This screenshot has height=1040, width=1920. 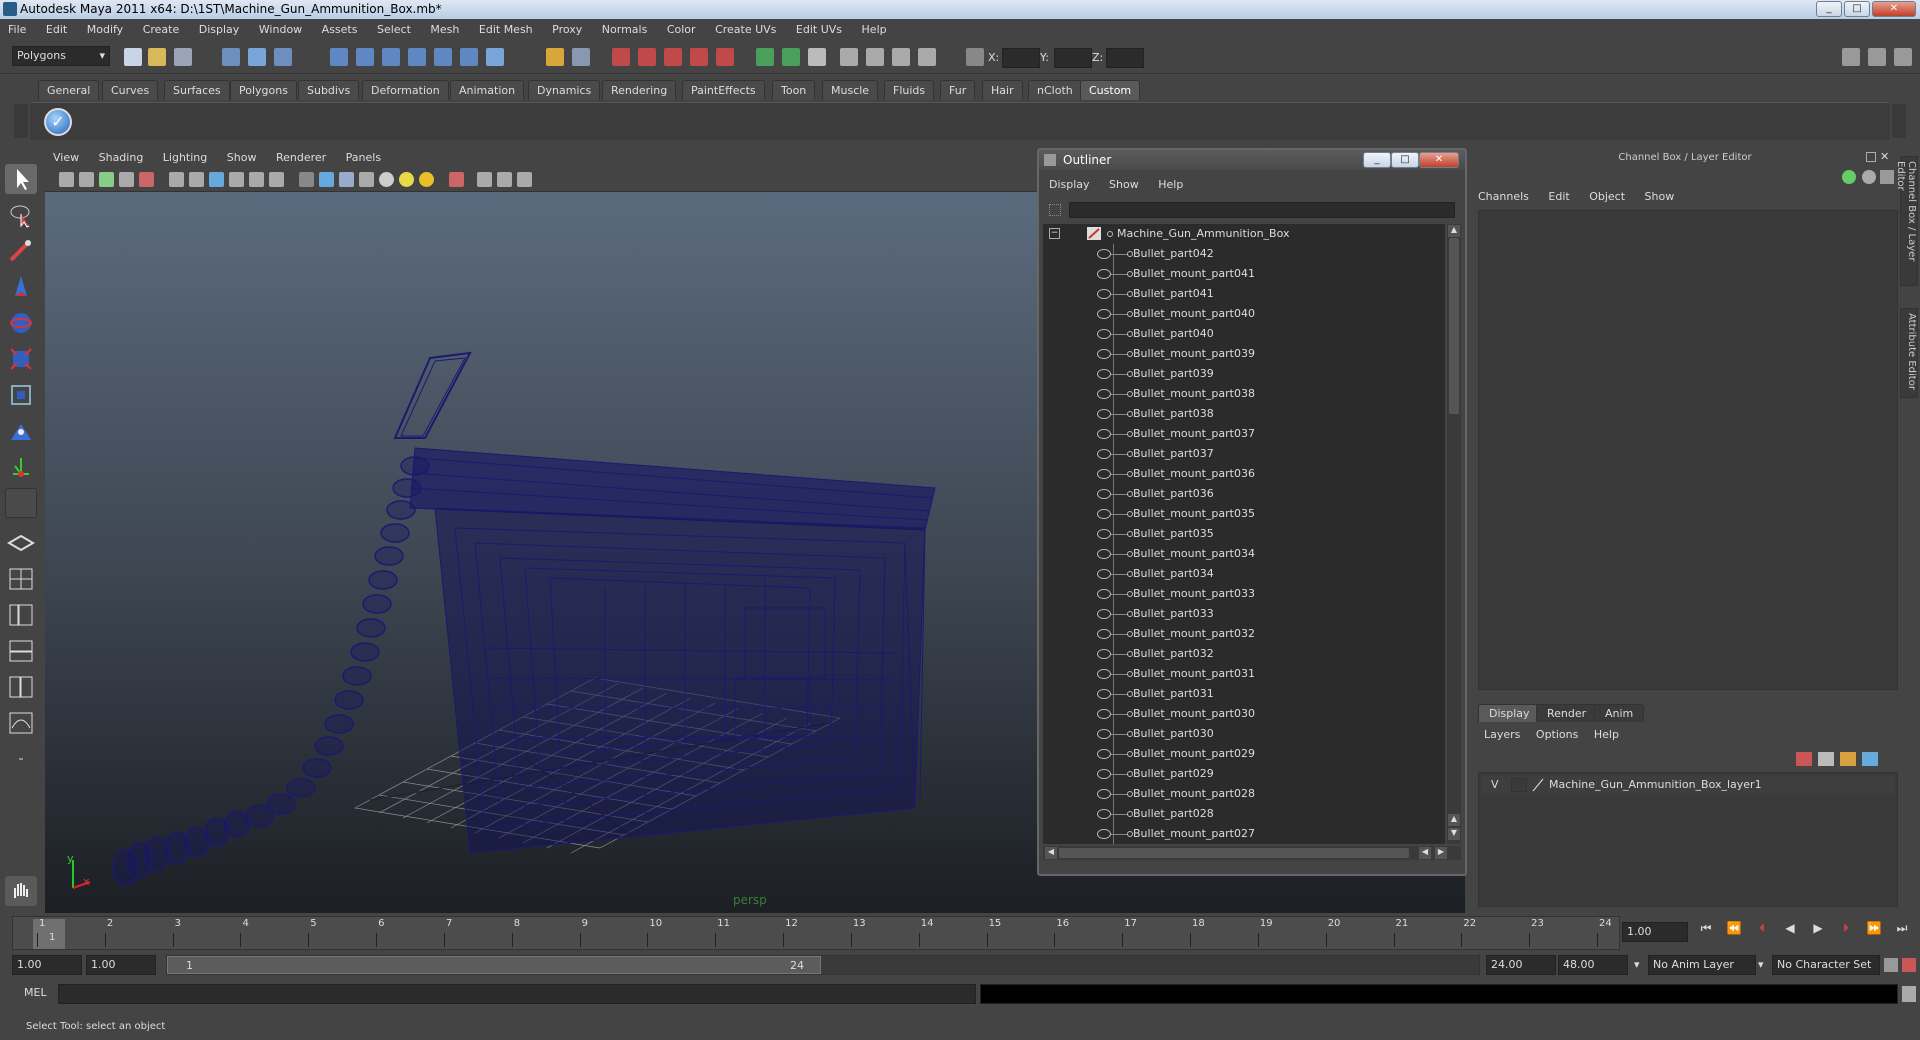 I want to click on close-window-button: ✕, so click(x=1894, y=9).